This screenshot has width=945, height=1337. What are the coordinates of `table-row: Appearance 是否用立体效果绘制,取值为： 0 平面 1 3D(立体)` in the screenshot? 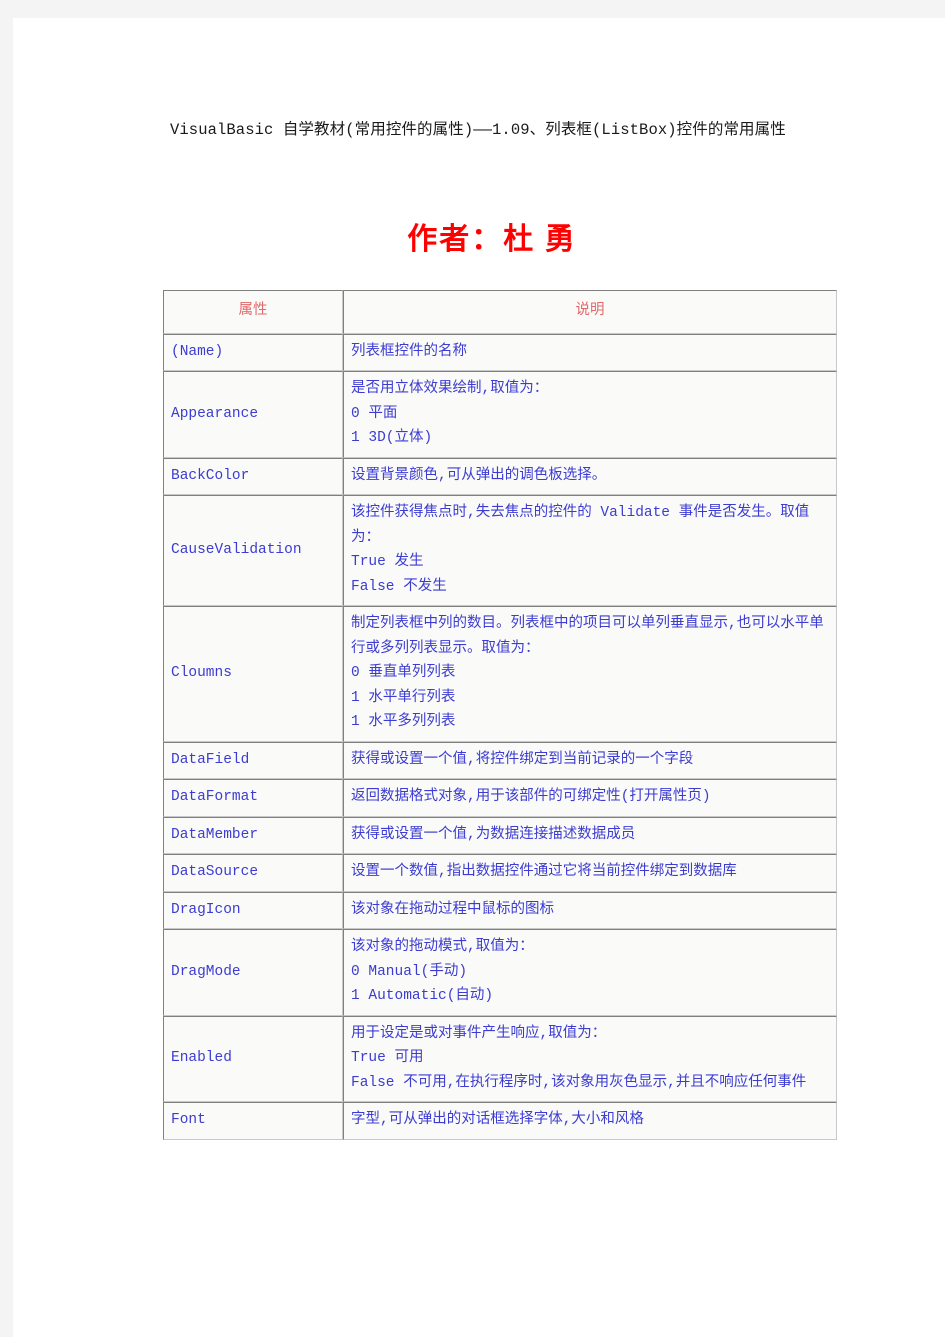 It's located at (500, 414).